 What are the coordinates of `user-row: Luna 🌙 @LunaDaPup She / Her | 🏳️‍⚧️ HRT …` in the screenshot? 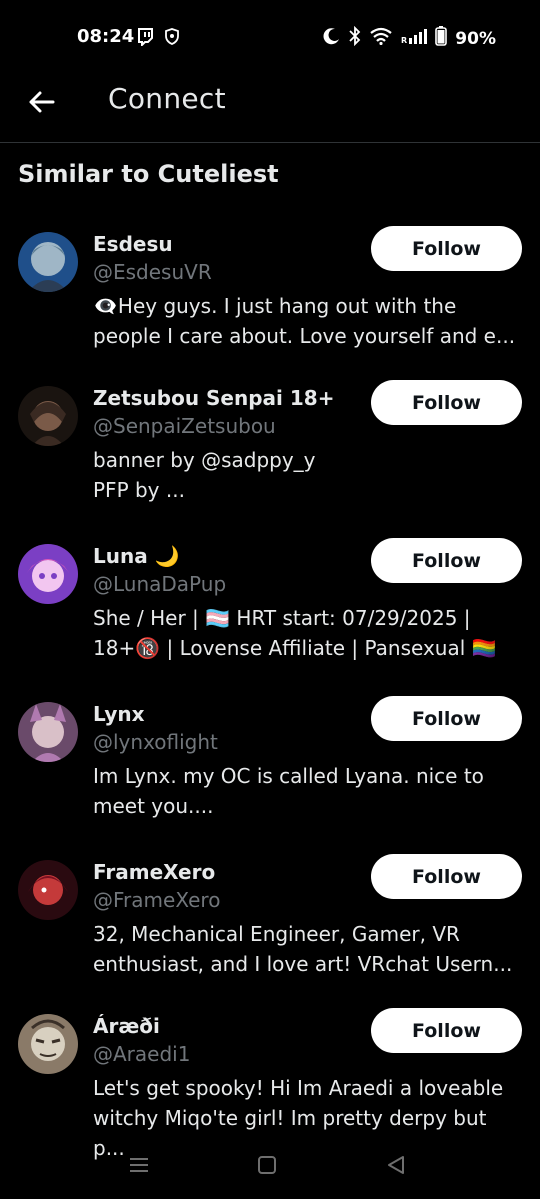 It's located at (270, 613).